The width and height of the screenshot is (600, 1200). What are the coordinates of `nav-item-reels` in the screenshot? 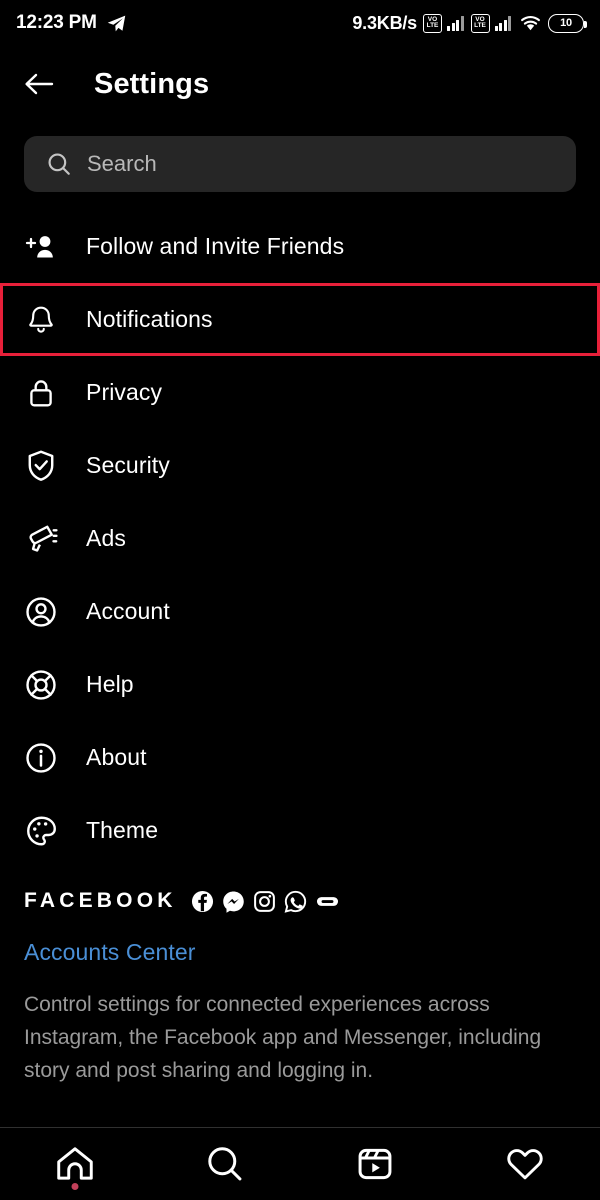 It's located at (375, 1164).